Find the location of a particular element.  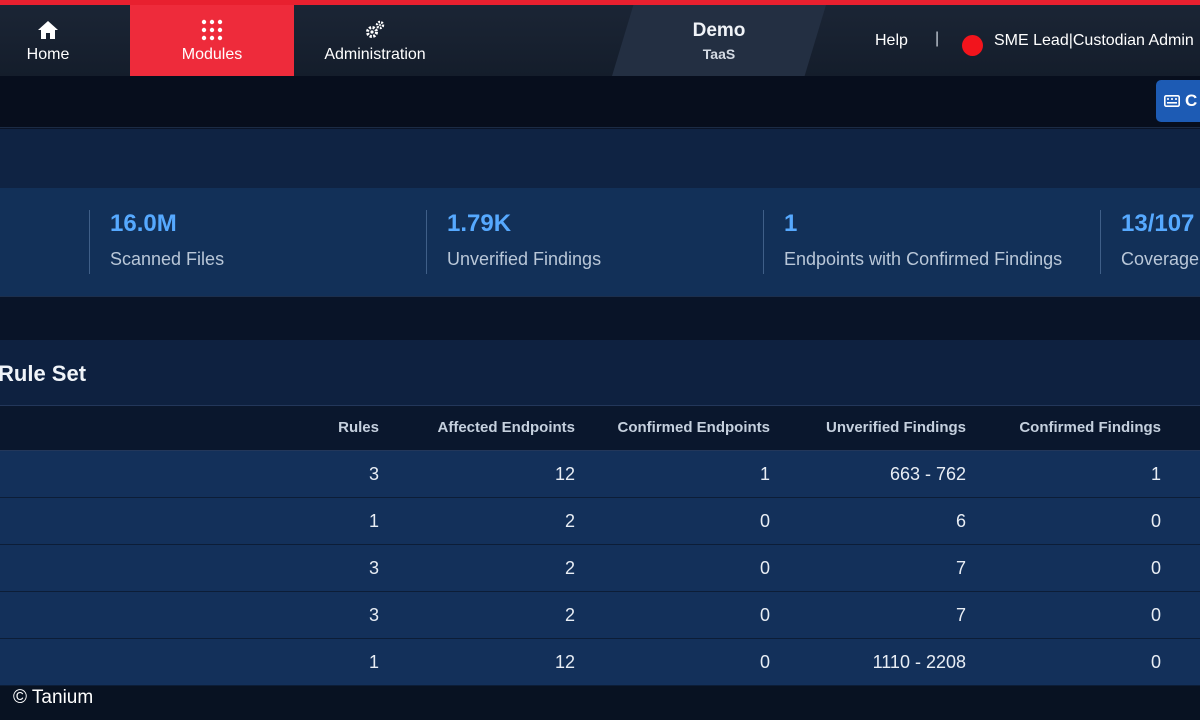

cell-unverified-findings: 1110 - 2208 is located at coordinates (919, 662).